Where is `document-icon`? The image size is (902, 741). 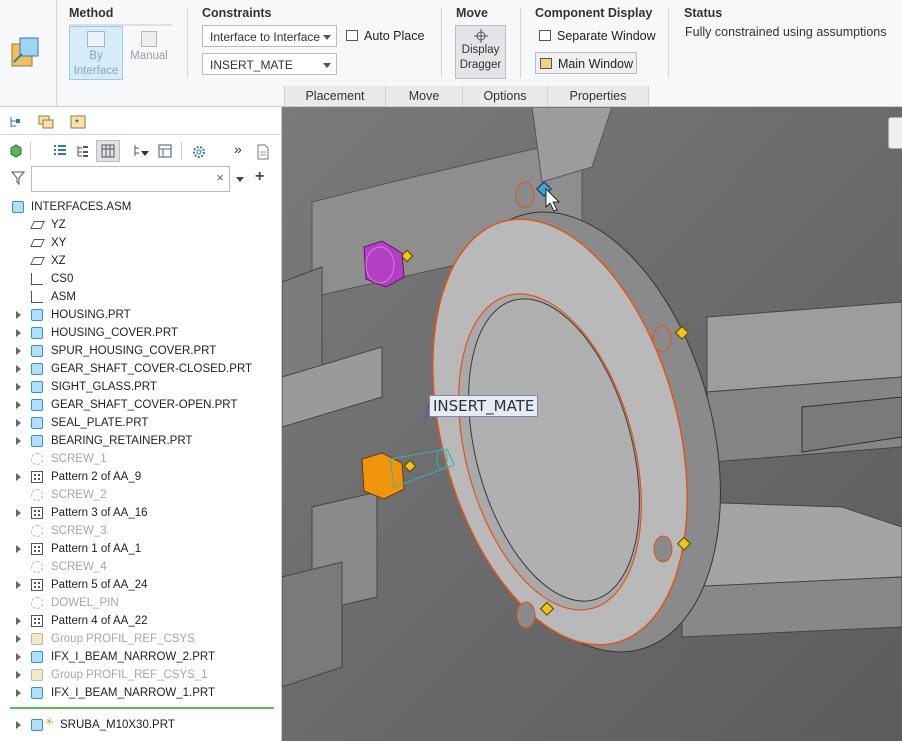
document-icon is located at coordinates (263, 152).